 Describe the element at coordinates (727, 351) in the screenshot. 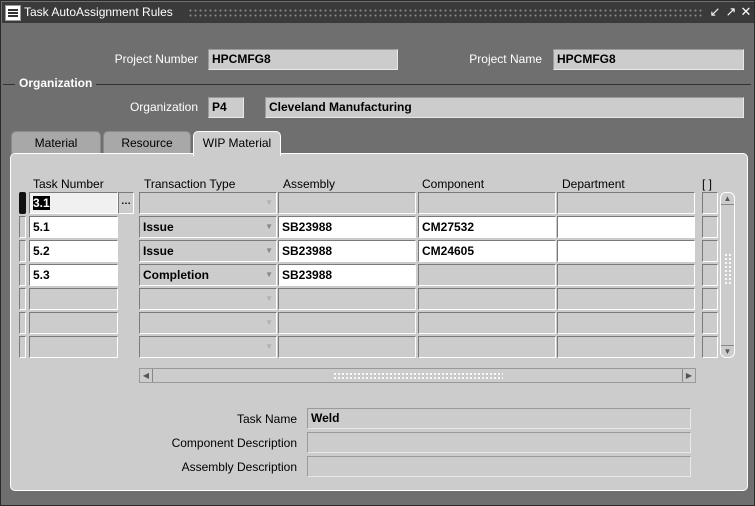

I see `scroll-down-icon: ▼` at that location.